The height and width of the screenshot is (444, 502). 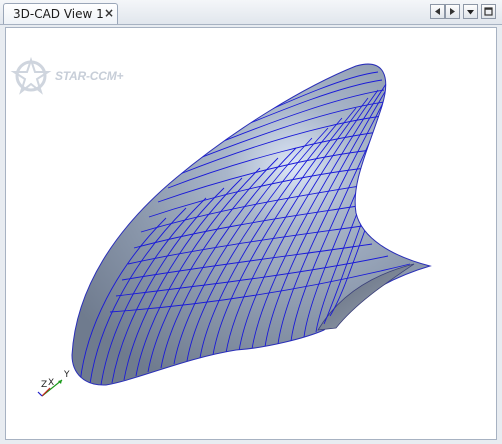 What do you see at coordinates (51, 383) in the screenshot?
I see `triad-x-label: X` at bounding box center [51, 383].